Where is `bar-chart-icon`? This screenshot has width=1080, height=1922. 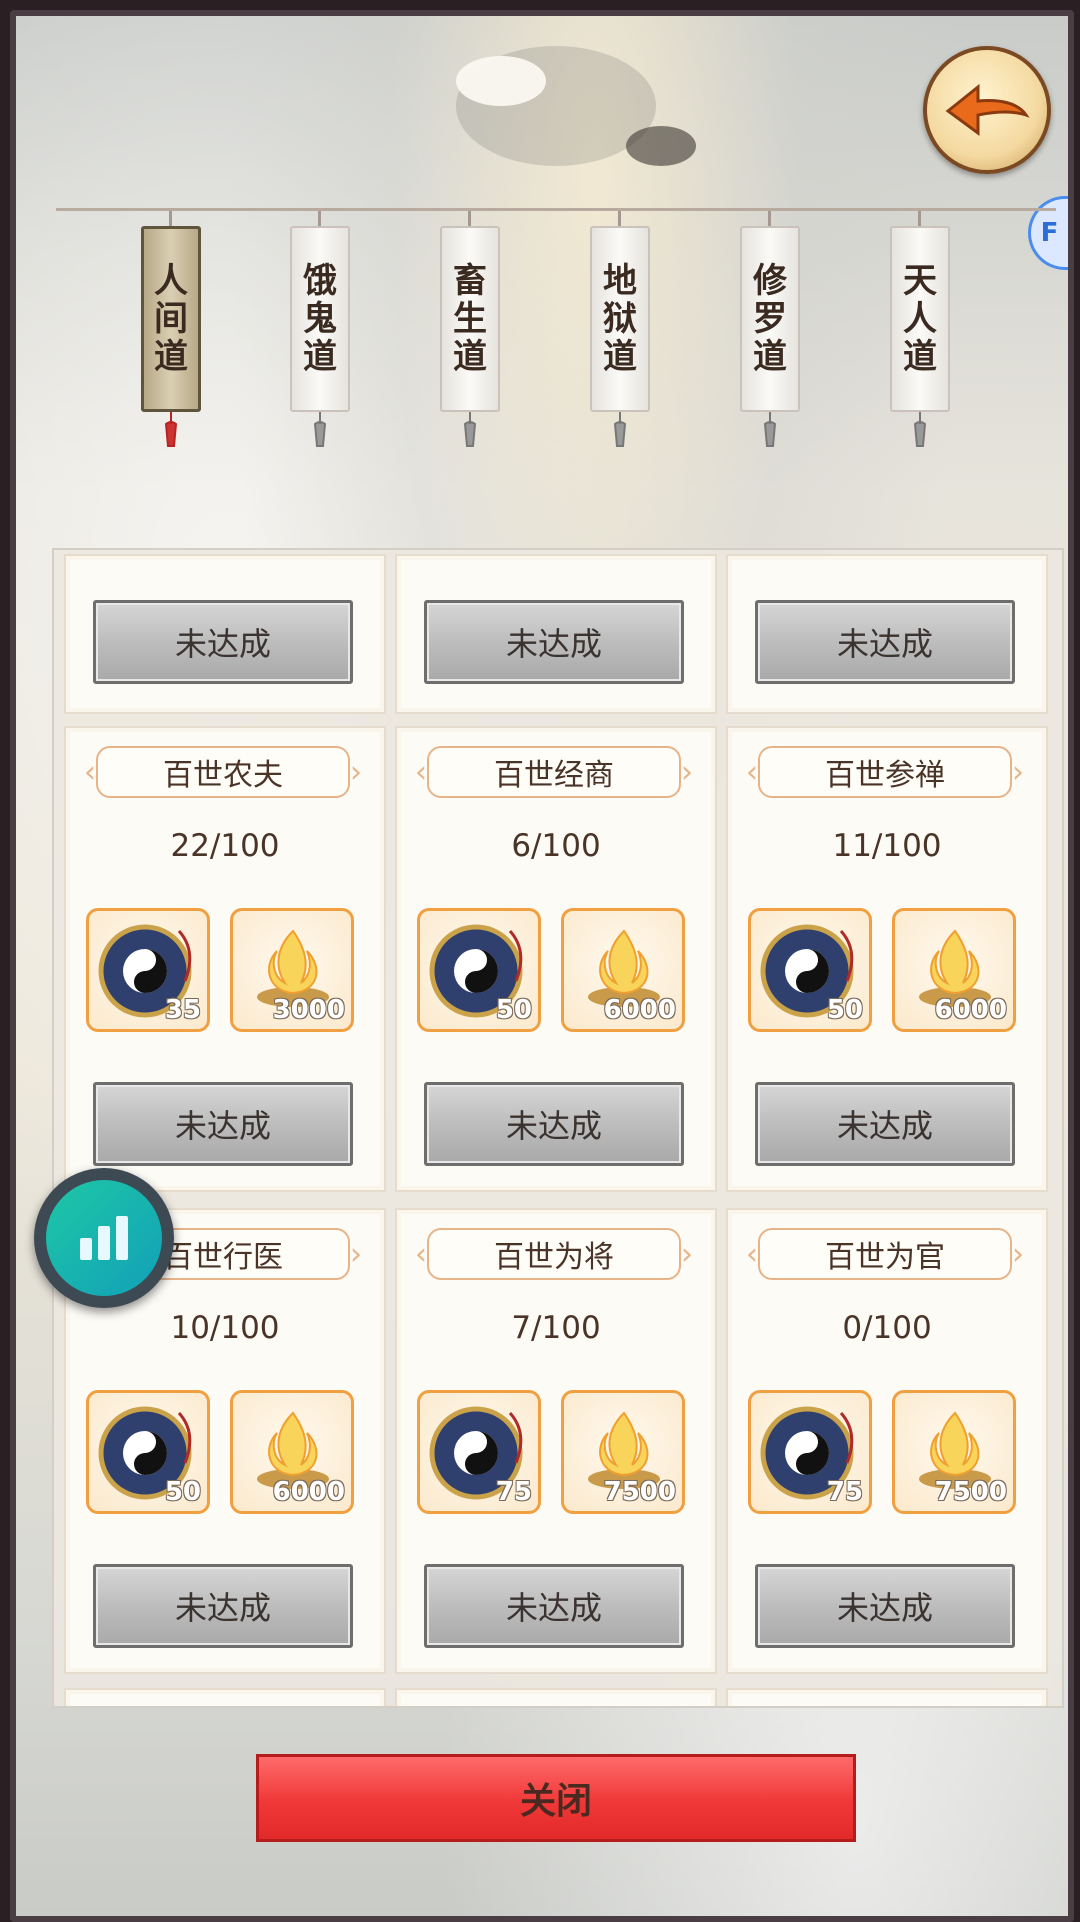 bar-chart-icon is located at coordinates (104, 1238).